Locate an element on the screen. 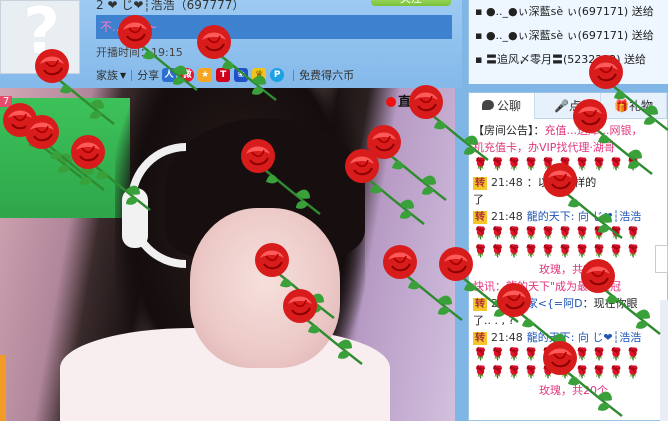 The height and width of the screenshot is (421, 668). chat-message: 转 21:48 ：以后 那样的 is located at coordinates (568, 182).